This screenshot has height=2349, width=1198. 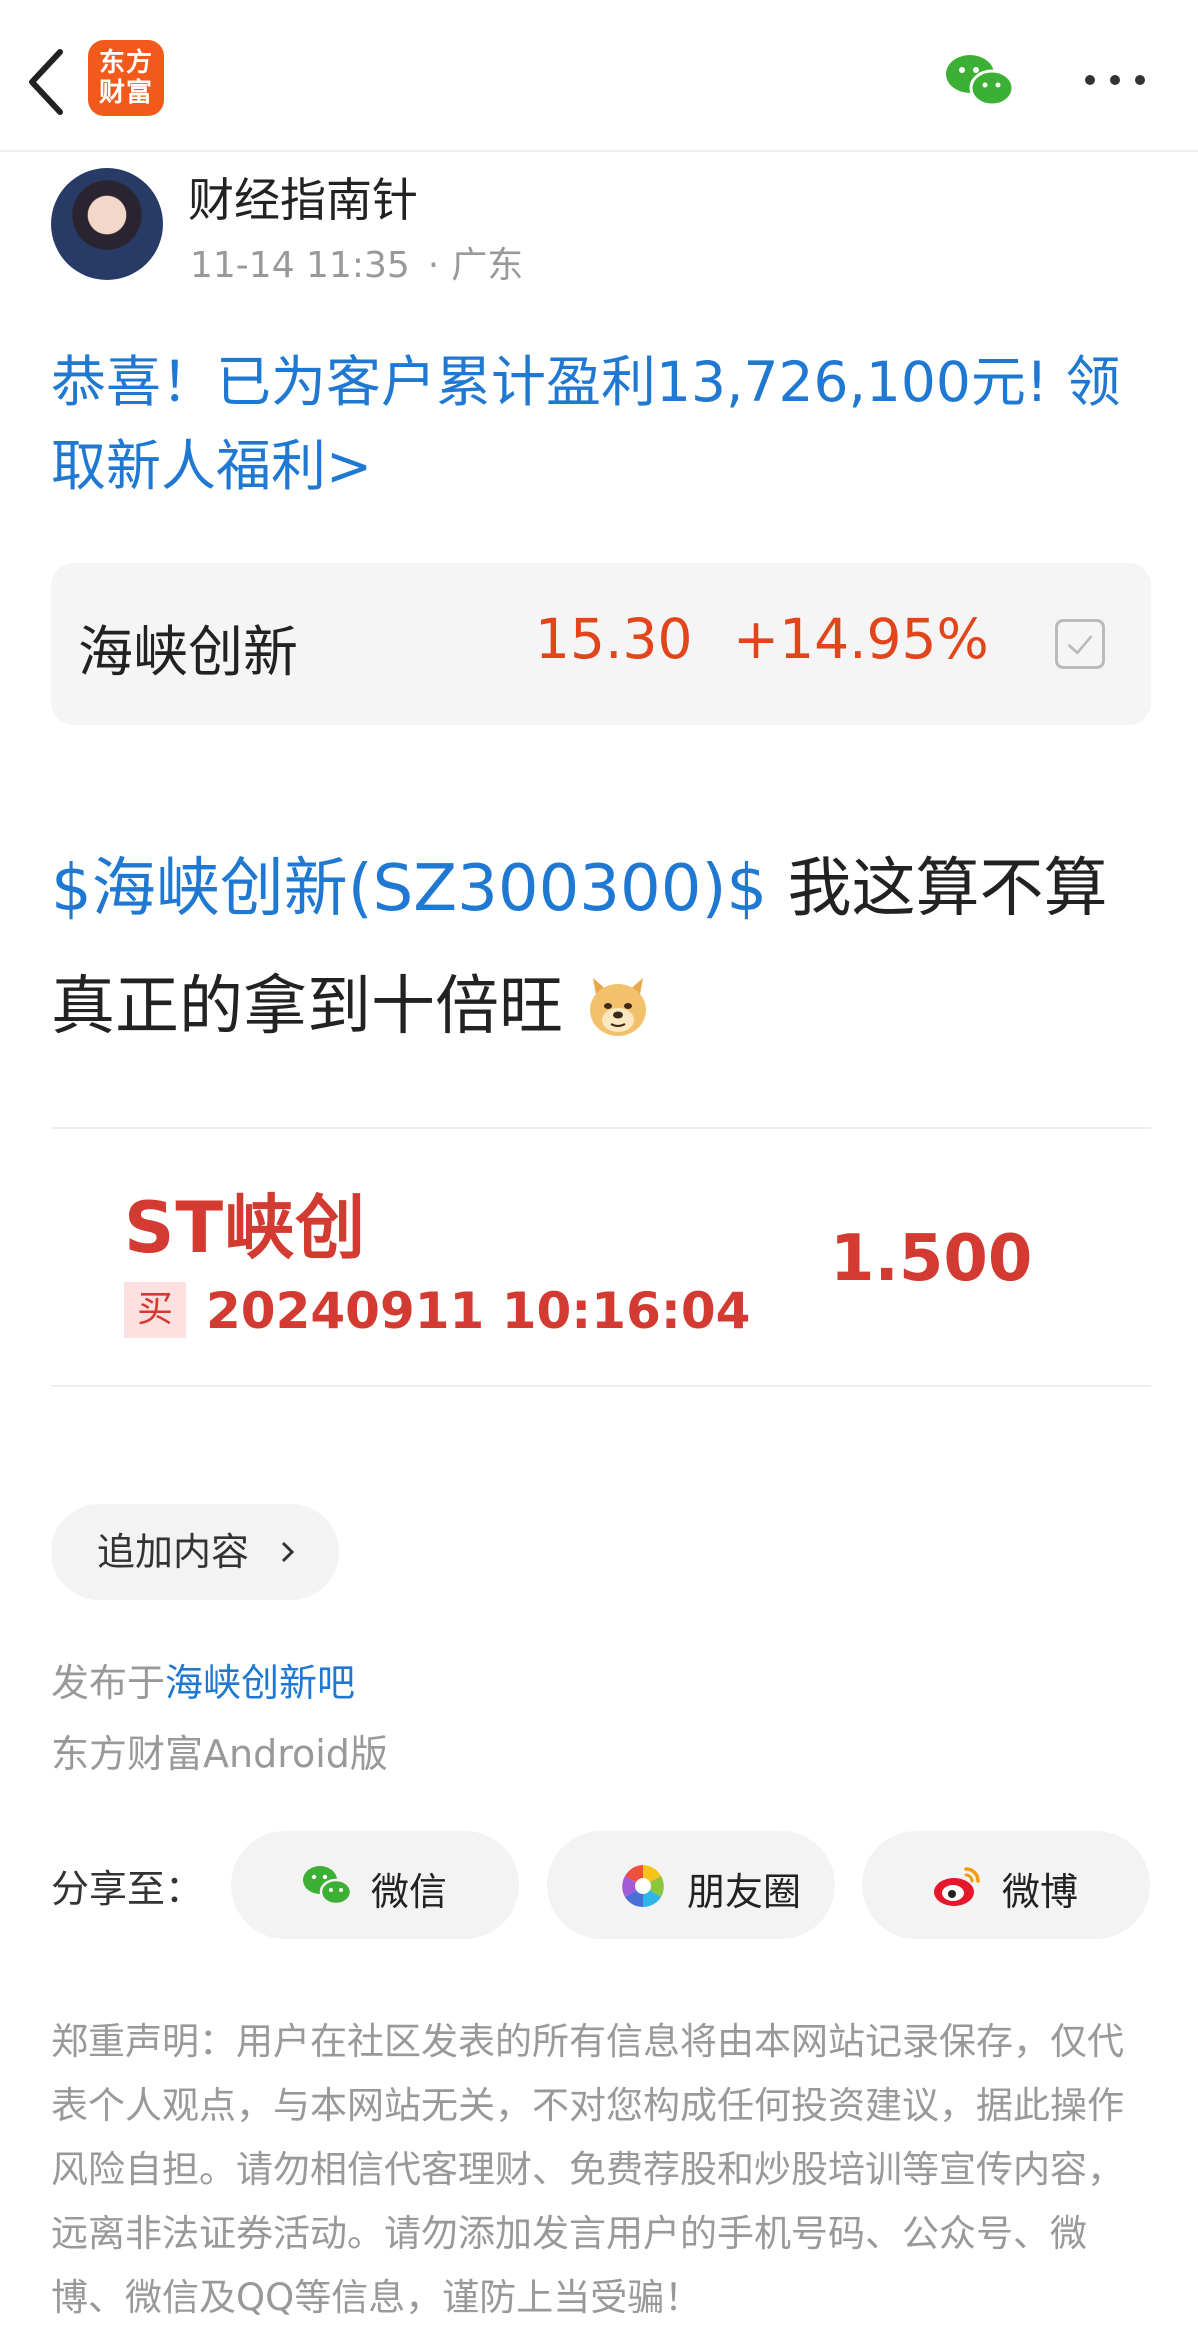 I want to click on post-body: $海峡创新(SZ300300)$ 我这算不算真正的拿到十倍旺, so click(x=606, y=948).